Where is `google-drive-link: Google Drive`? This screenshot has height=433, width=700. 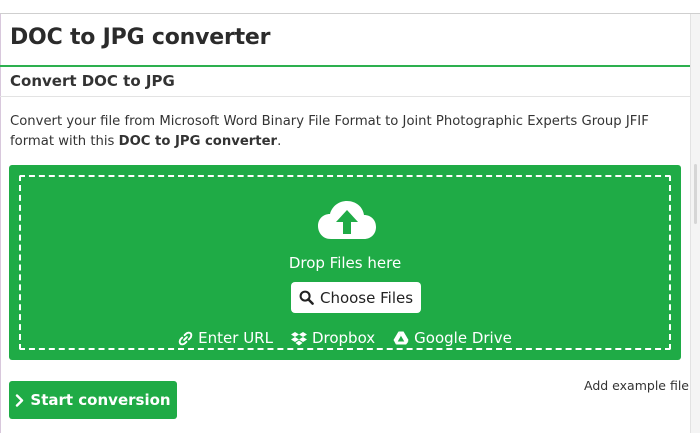 google-drive-link: Google Drive is located at coordinates (452, 338).